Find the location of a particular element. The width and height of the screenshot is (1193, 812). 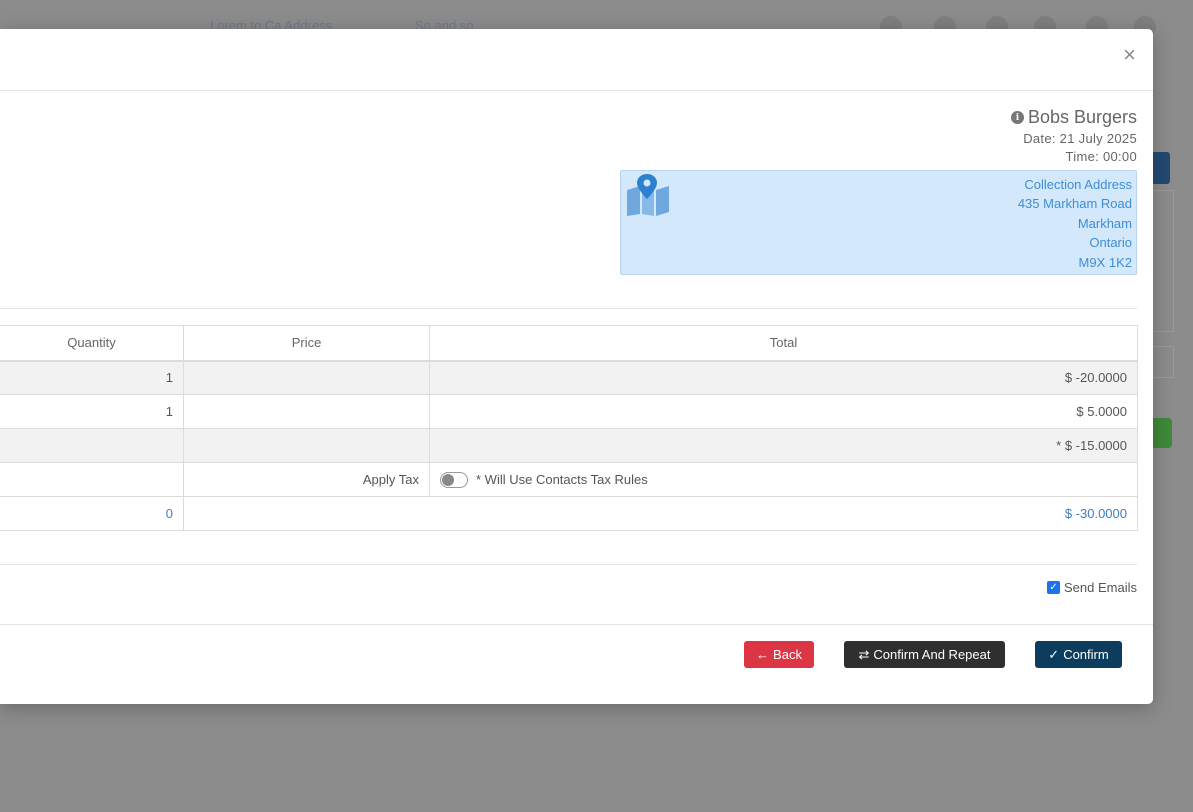

arrow-left-icon: ← is located at coordinates (763, 654).